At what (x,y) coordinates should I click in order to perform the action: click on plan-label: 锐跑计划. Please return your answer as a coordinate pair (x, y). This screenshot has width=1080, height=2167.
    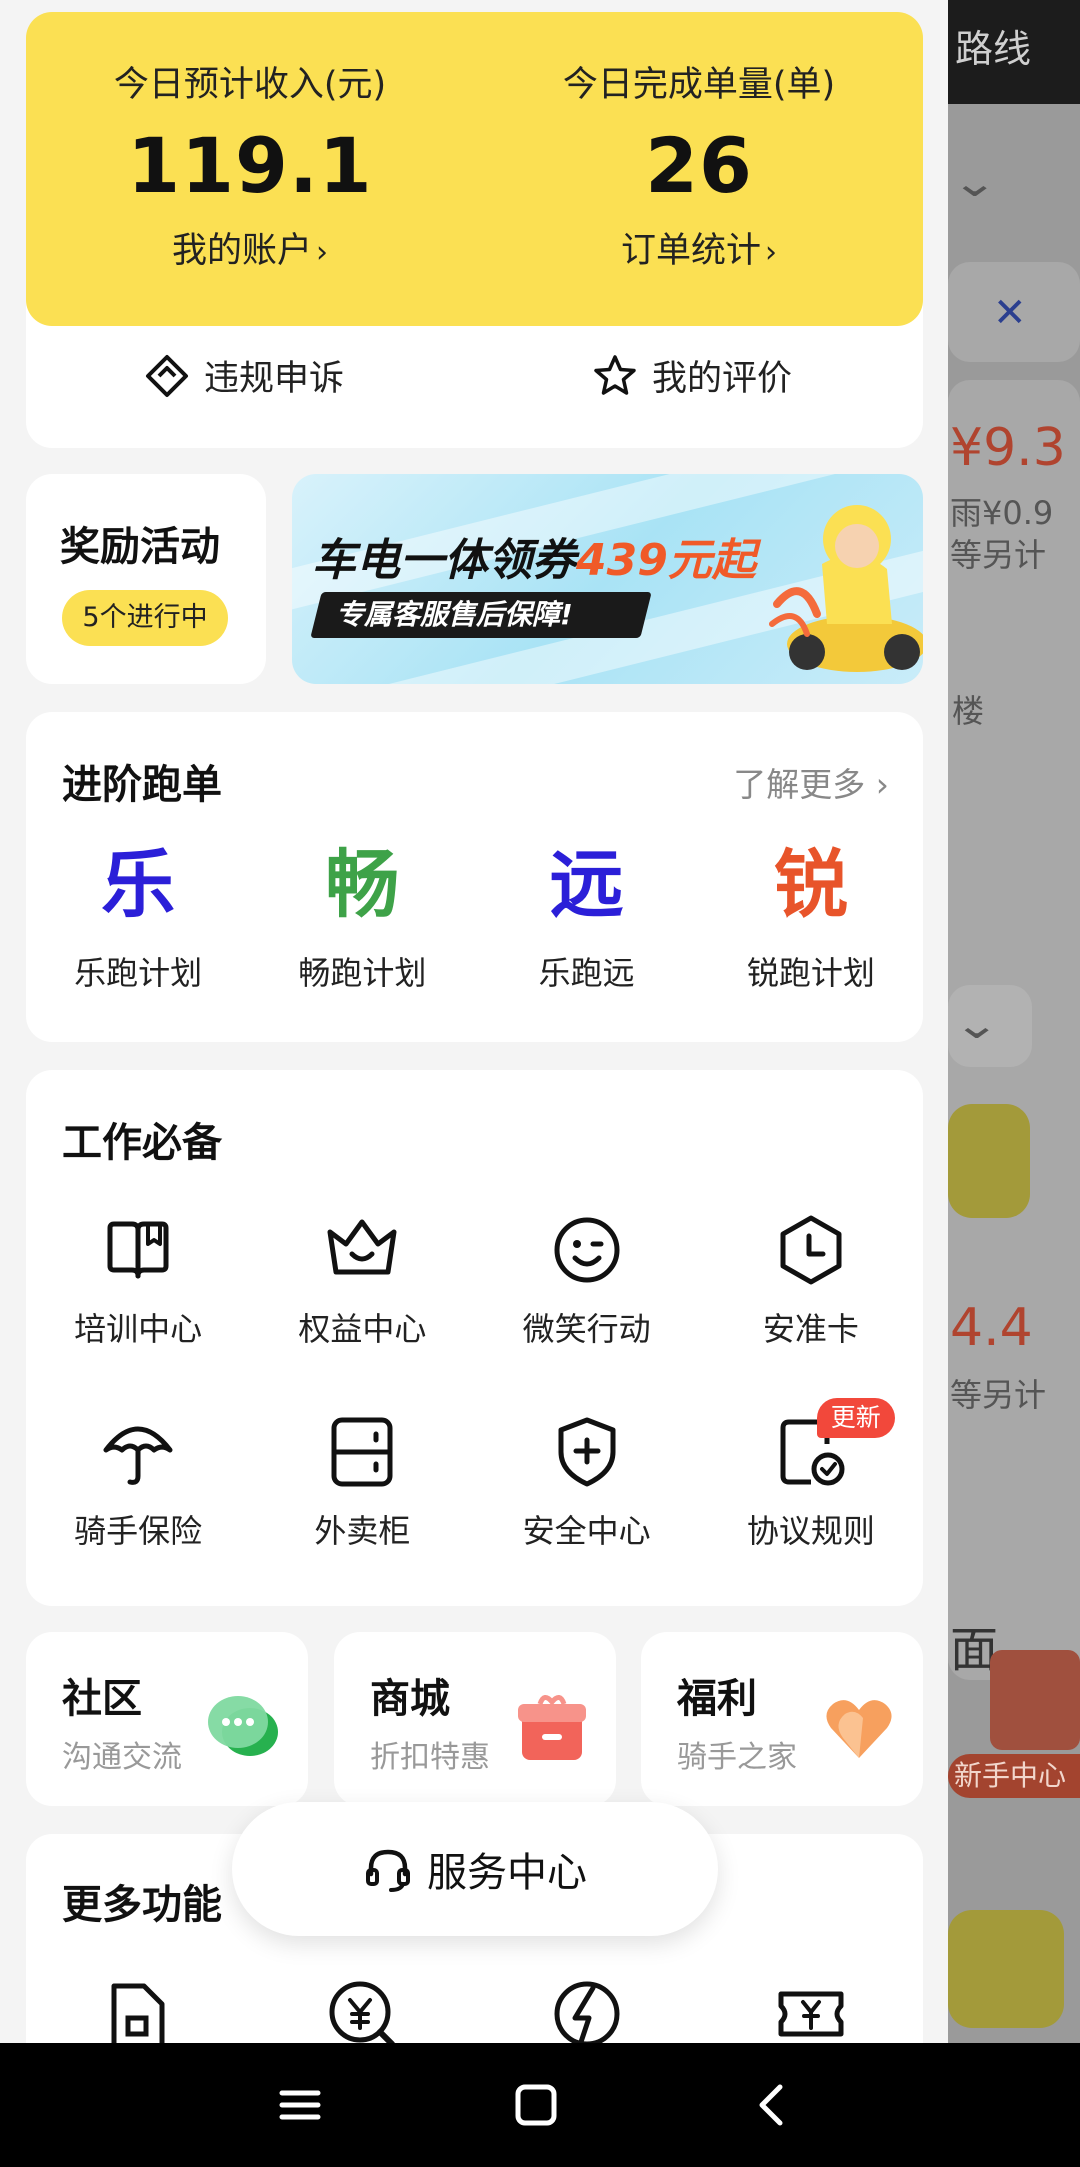
    Looking at the image, I should click on (810, 973).